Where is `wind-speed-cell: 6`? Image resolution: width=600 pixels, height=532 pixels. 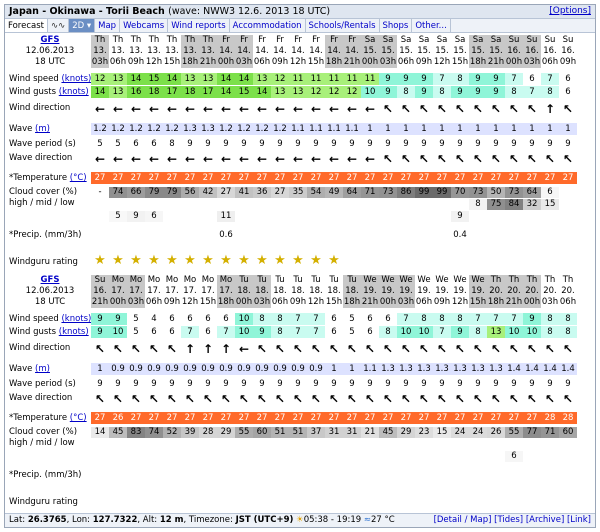 wind-speed-cell: 6 is located at coordinates (568, 79).